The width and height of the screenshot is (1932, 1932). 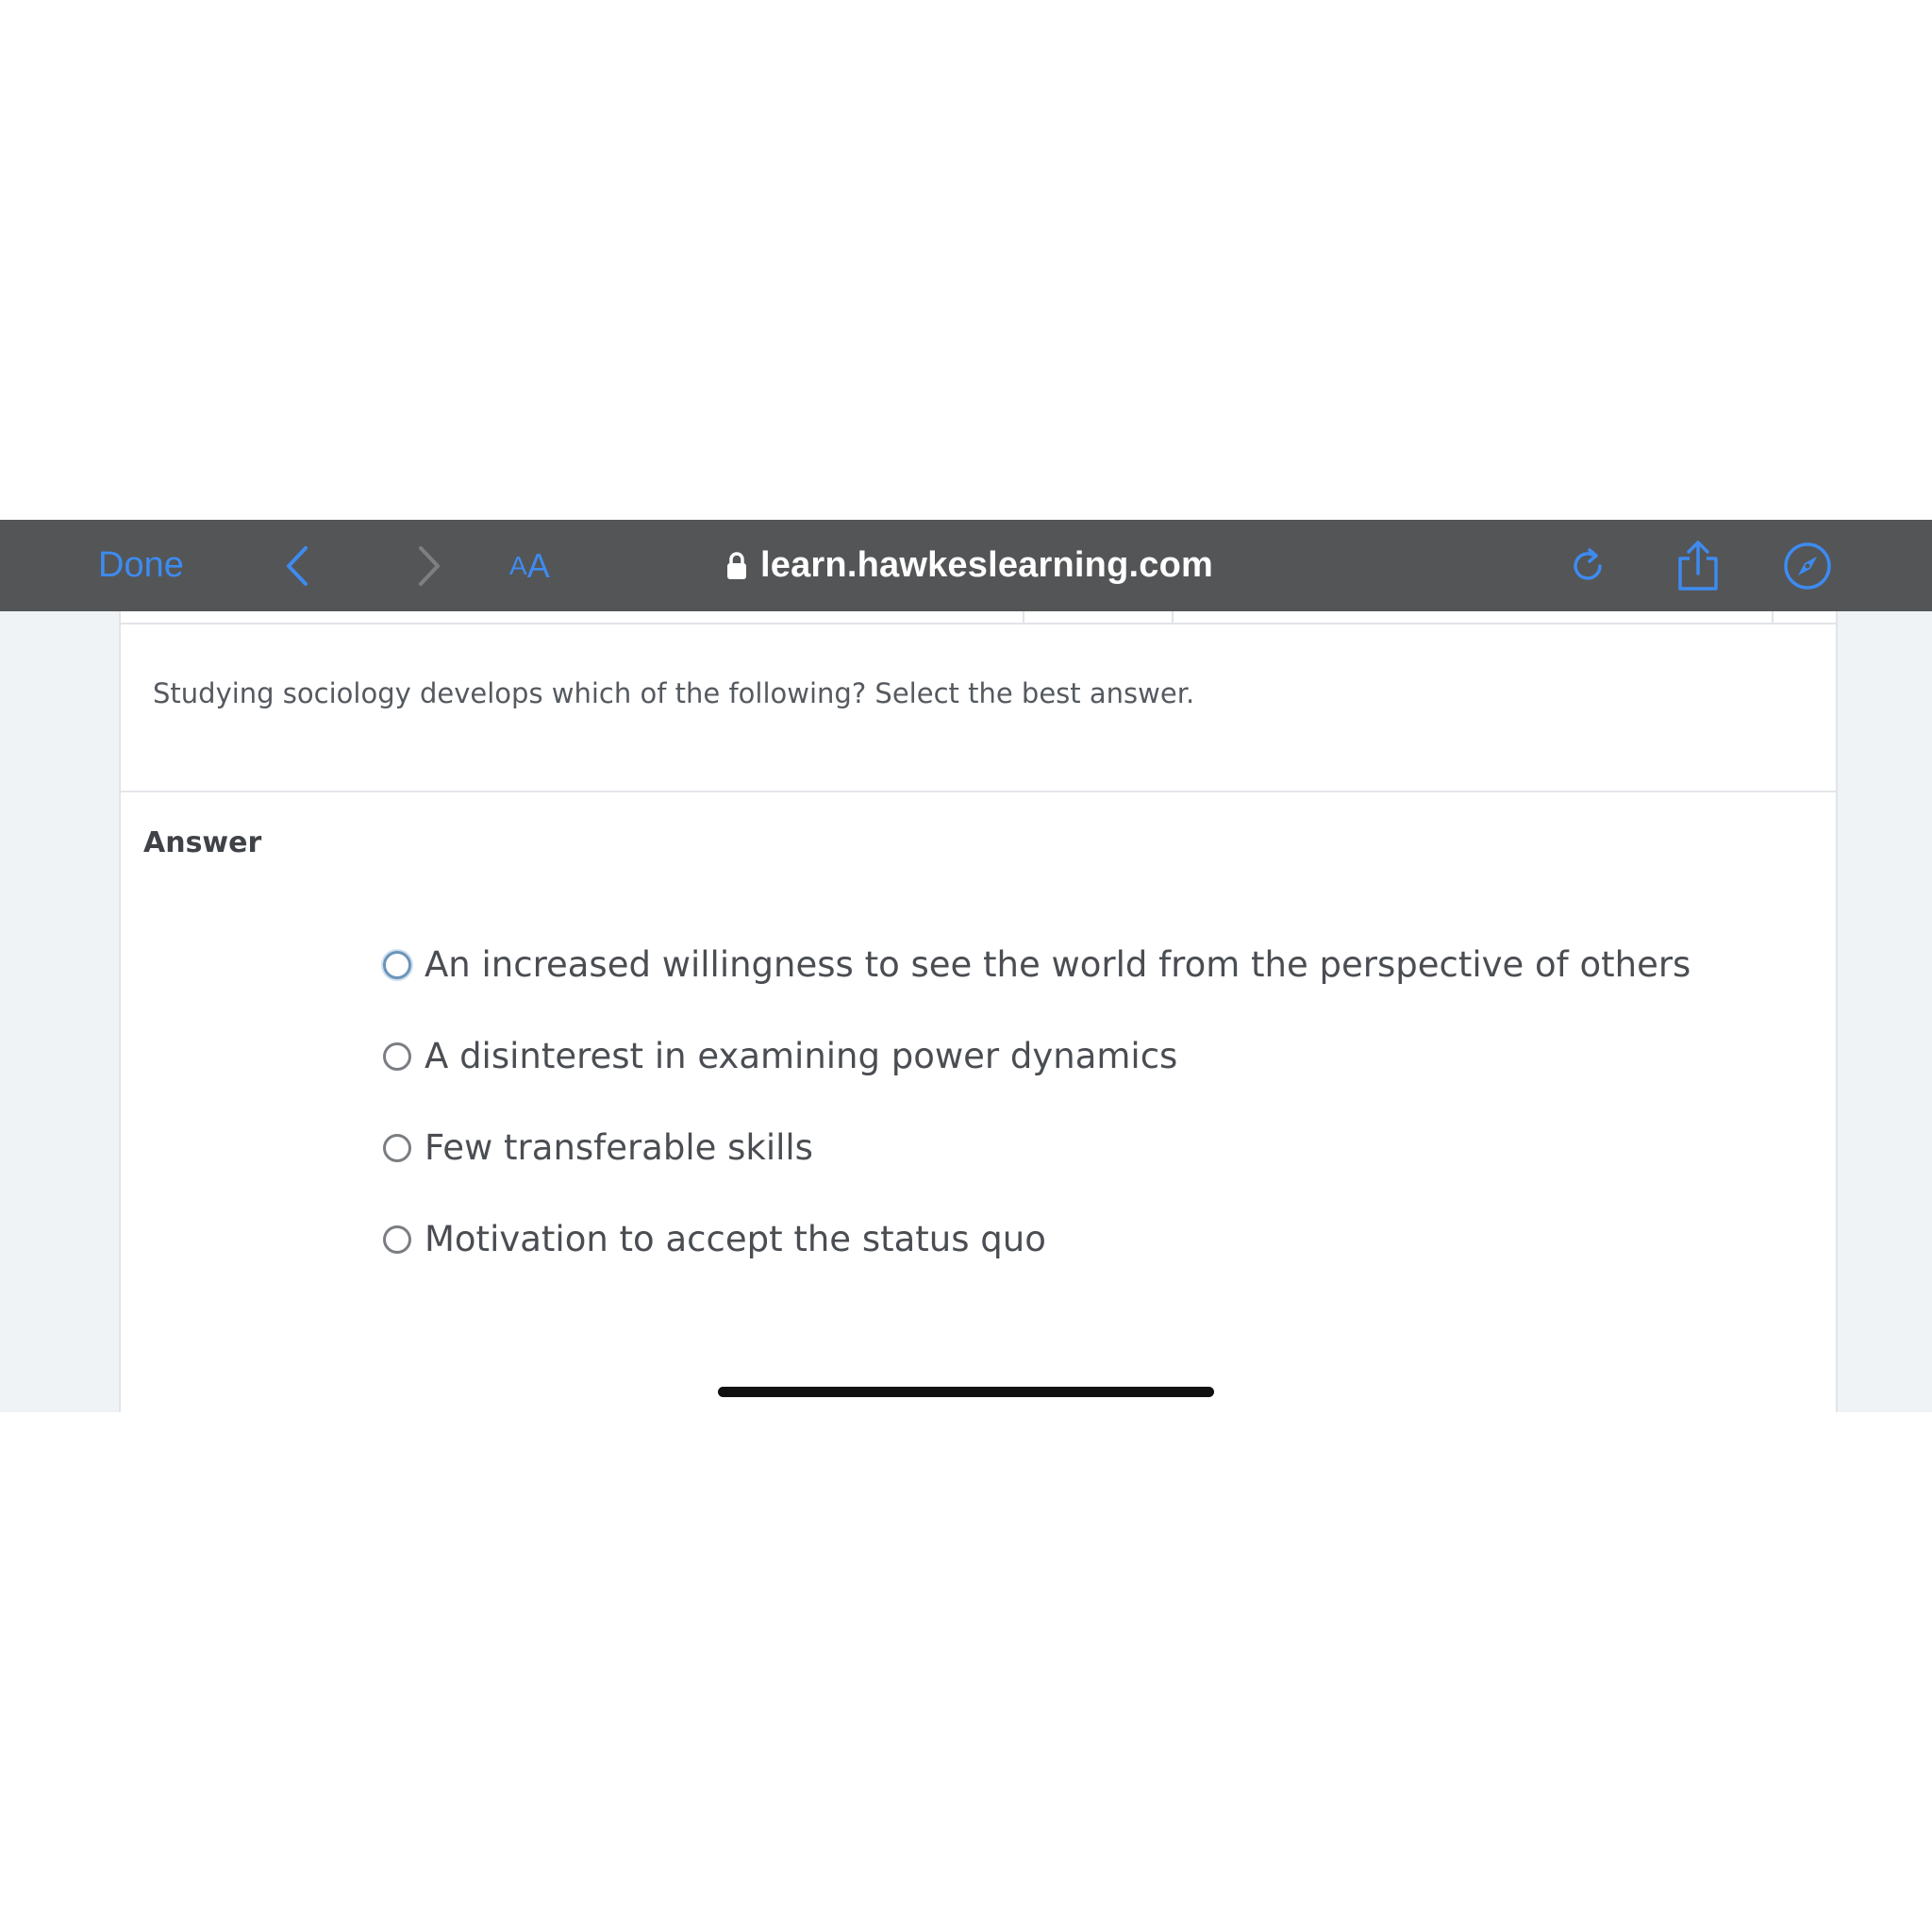 What do you see at coordinates (966, 1392) in the screenshot?
I see `home-indicator` at bounding box center [966, 1392].